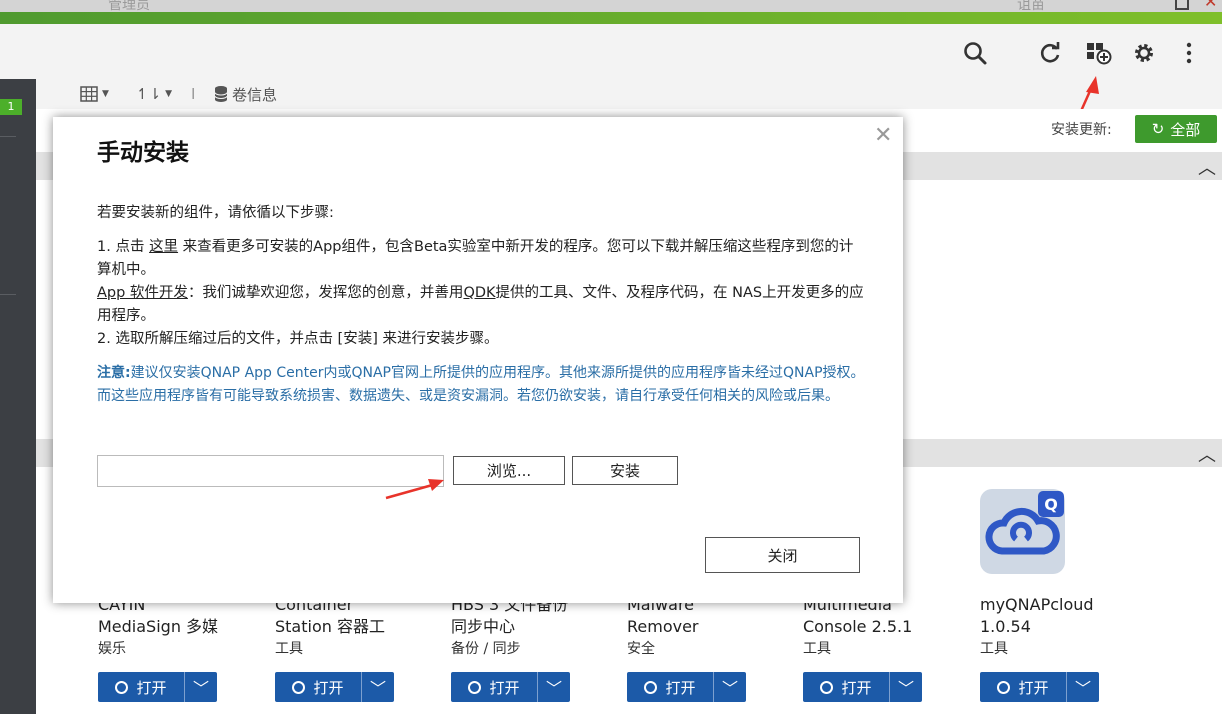 The image size is (1222, 714). I want to click on search-icon, so click(975, 53).